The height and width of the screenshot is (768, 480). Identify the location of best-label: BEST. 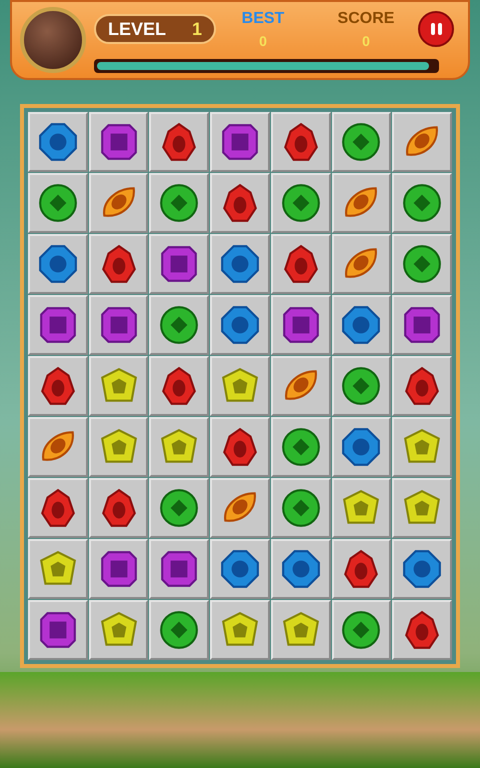
(263, 19).